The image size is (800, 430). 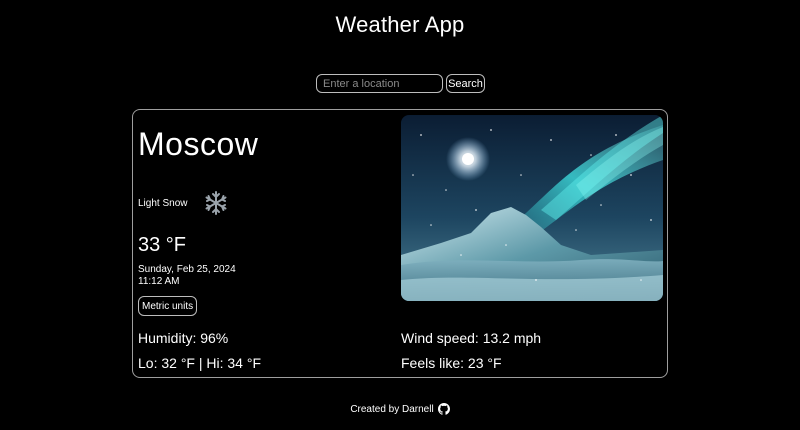 I want to click on weather-image, so click(x=532, y=208).